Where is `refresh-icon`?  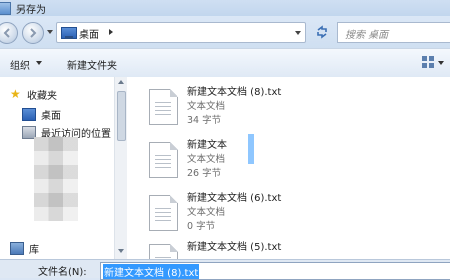 refresh-icon is located at coordinates (322, 31).